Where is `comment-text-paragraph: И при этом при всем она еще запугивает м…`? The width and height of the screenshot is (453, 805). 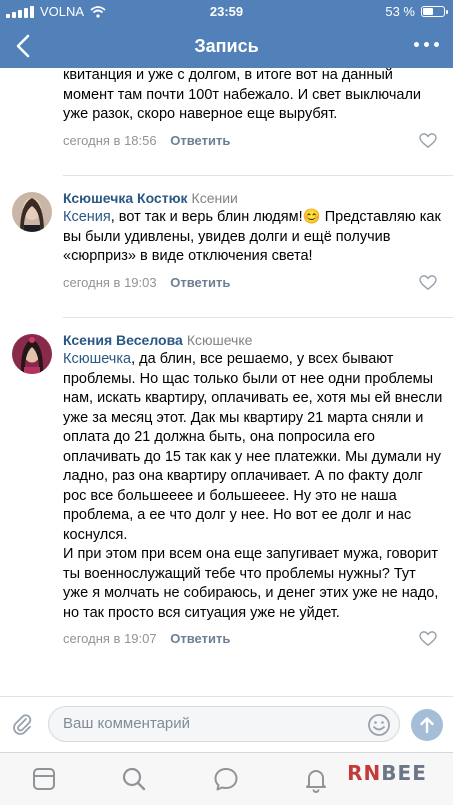 comment-text-paragraph: И при этом при всем она еще запугивает м… is located at coordinates (251, 583).